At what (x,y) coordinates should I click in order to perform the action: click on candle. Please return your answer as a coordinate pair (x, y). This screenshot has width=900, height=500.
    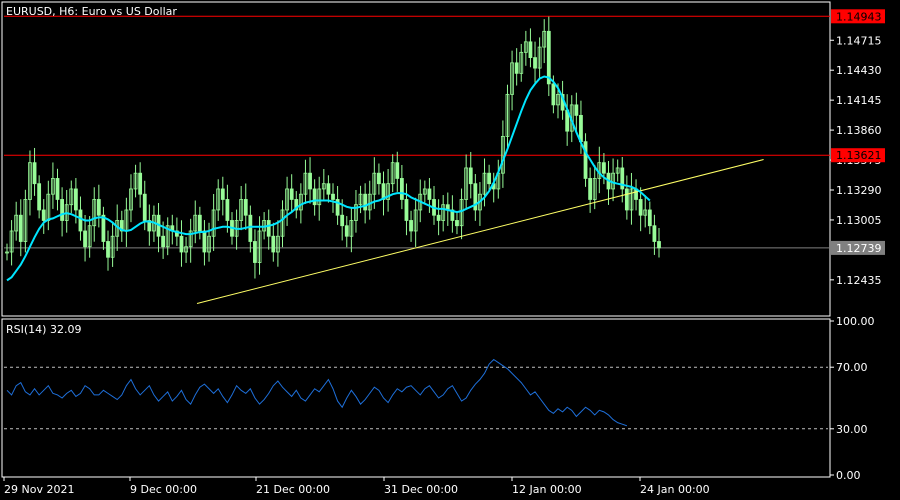
    Looking at the image, I should click on (585, 160).